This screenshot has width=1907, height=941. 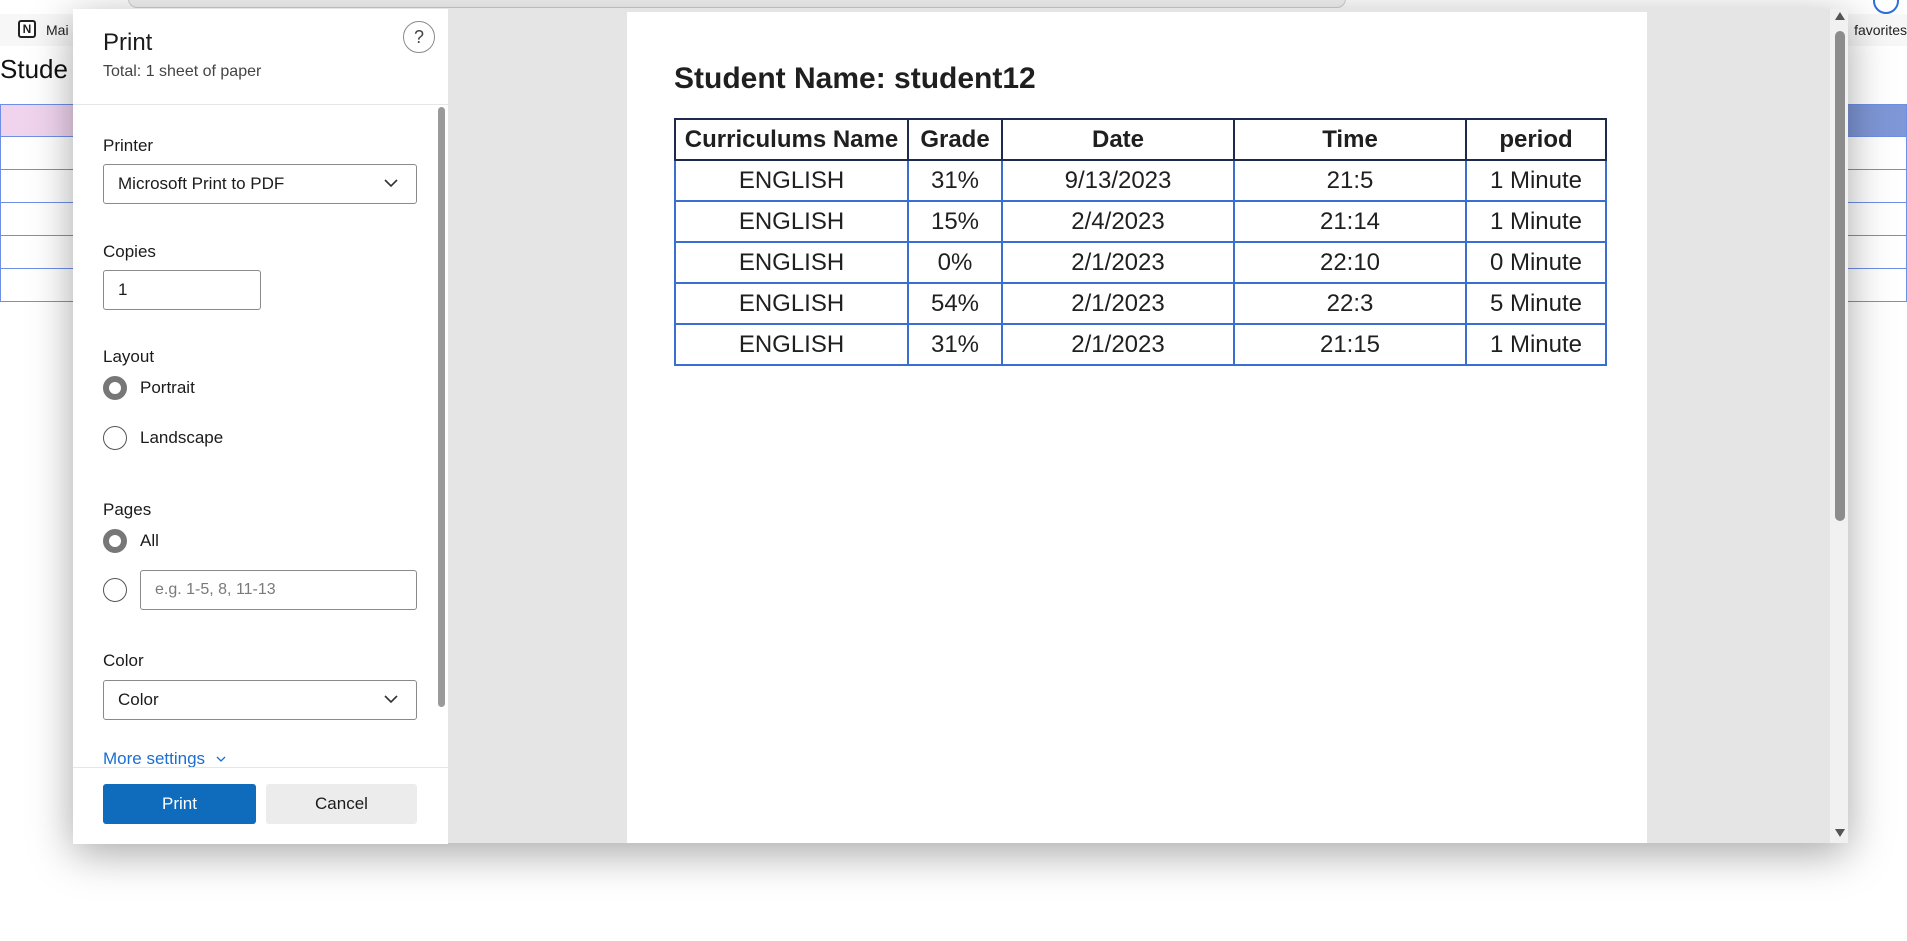 I want to click on column-header: period, so click(x=1536, y=139).